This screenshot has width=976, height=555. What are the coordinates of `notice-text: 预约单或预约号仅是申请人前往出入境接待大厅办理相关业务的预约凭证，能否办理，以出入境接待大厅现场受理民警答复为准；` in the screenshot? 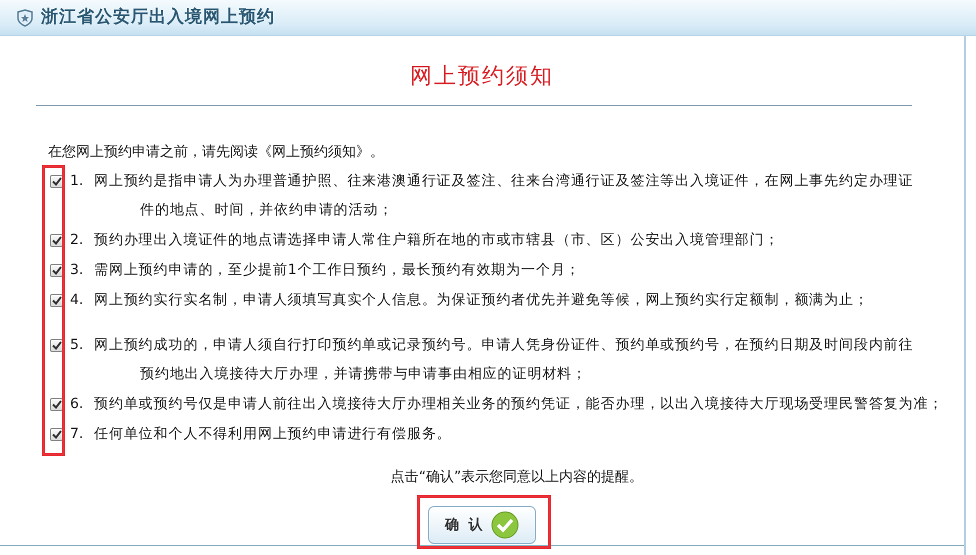 It's located at (519, 404).